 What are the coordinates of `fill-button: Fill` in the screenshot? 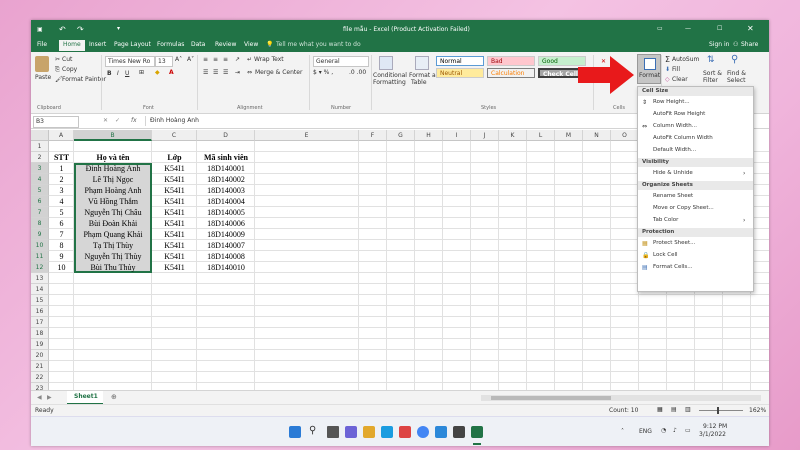 It's located at (676, 69).